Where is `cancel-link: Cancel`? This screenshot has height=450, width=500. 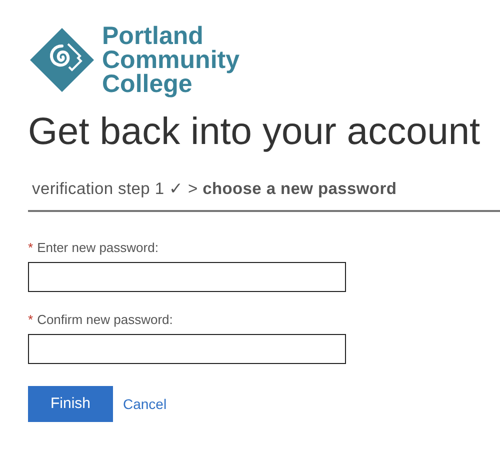
cancel-link: Cancel is located at coordinates (145, 404).